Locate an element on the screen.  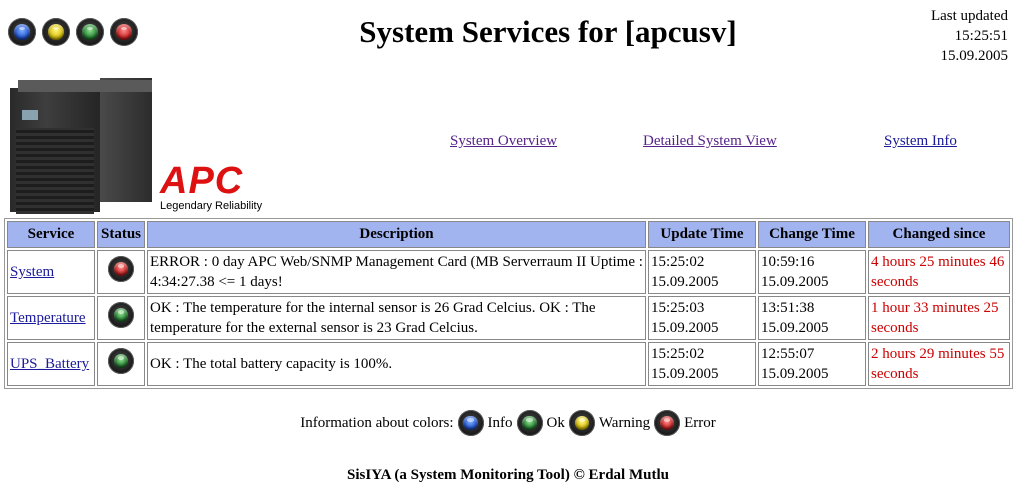
apc-logo: APC Legendary Reliability is located at coordinates (211, 186).